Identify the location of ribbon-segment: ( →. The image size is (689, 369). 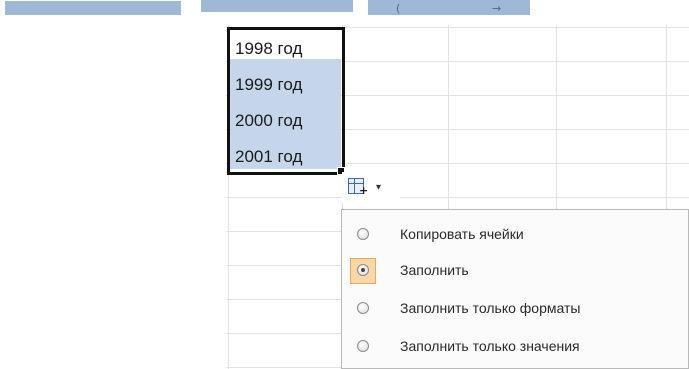
(449, 7).